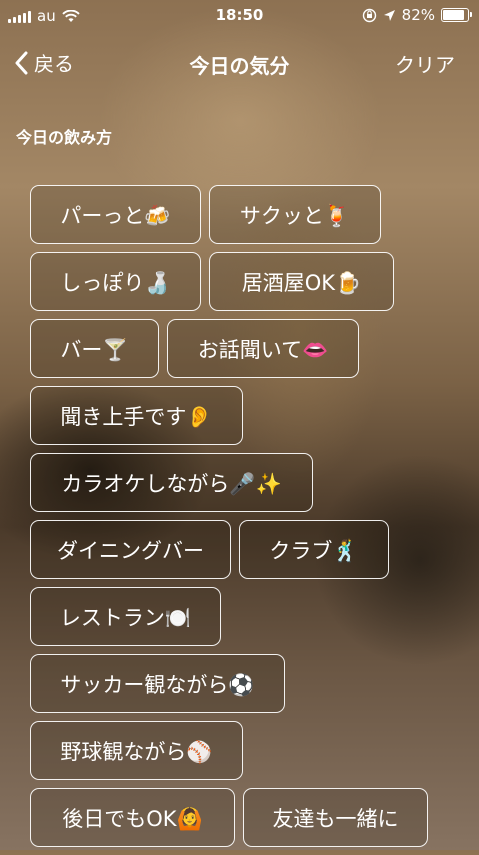 This screenshot has width=479, height=855. Describe the element at coordinates (369, 15) in the screenshot. I see `orientation-lock-icon` at that location.